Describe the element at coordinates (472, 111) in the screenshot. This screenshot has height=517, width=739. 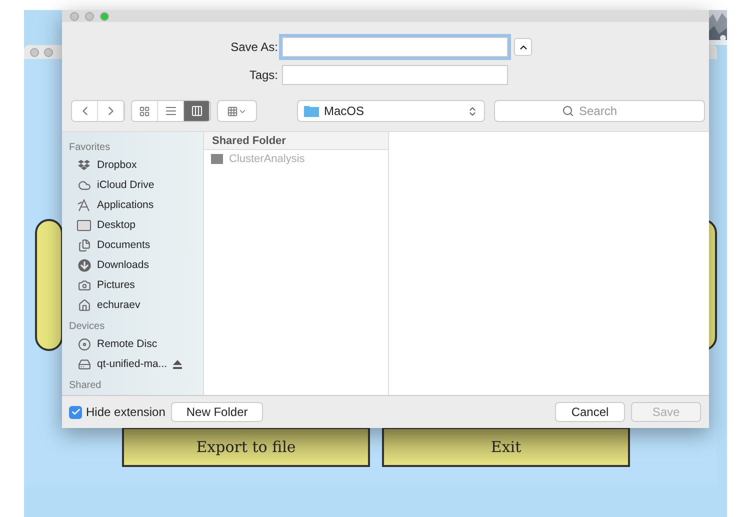
I see `updown-chevron-icon` at that location.